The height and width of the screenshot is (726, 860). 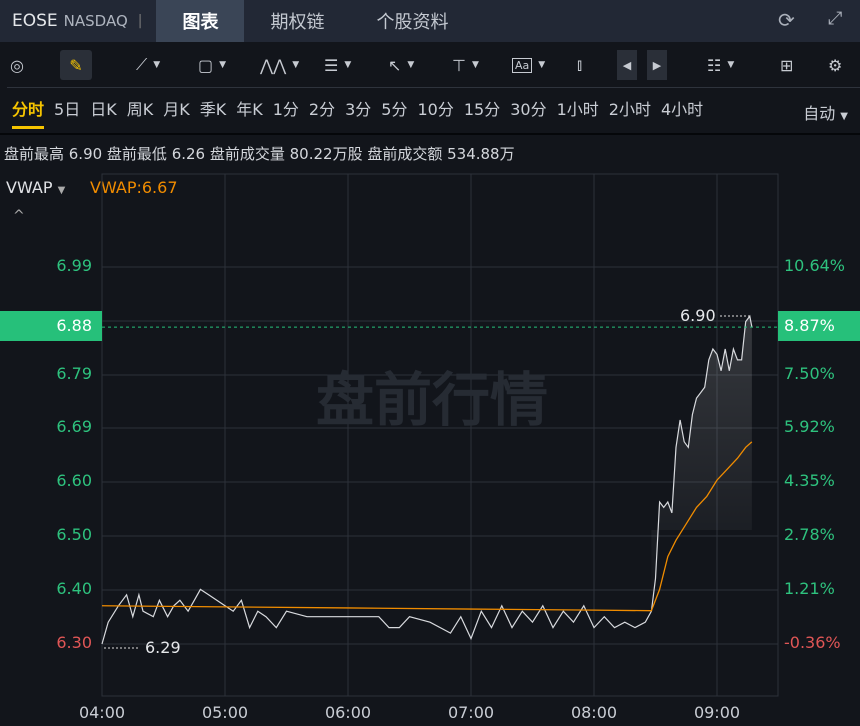 I want to click on x-tick: 05:00, so click(x=225, y=712).